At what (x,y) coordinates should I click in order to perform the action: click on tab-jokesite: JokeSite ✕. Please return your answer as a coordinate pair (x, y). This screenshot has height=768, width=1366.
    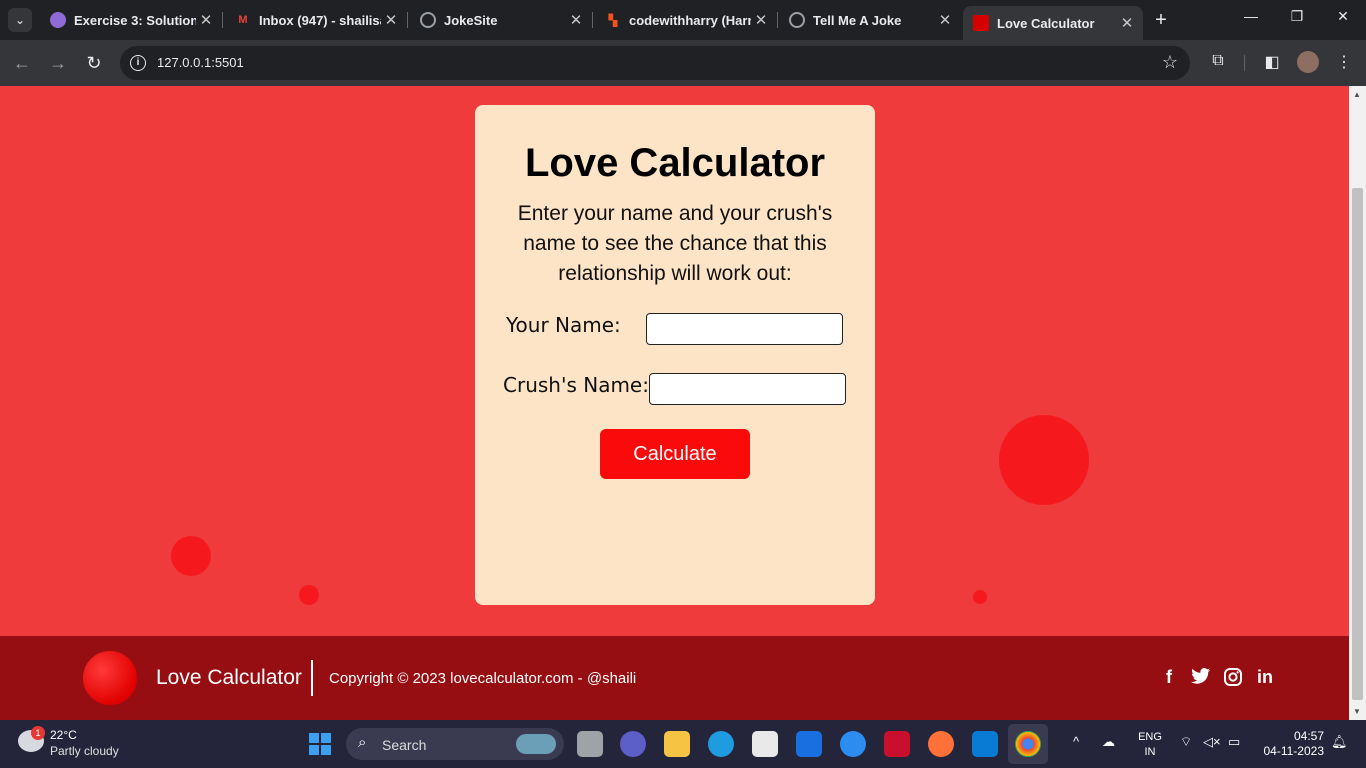
    Looking at the image, I should click on (501, 20).